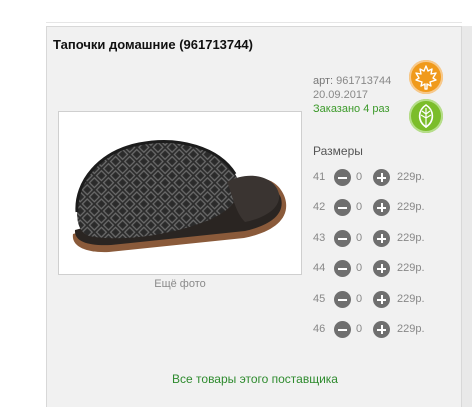 The image size is (472, 407). I want to click on size-number: 42, so click(319, 207).